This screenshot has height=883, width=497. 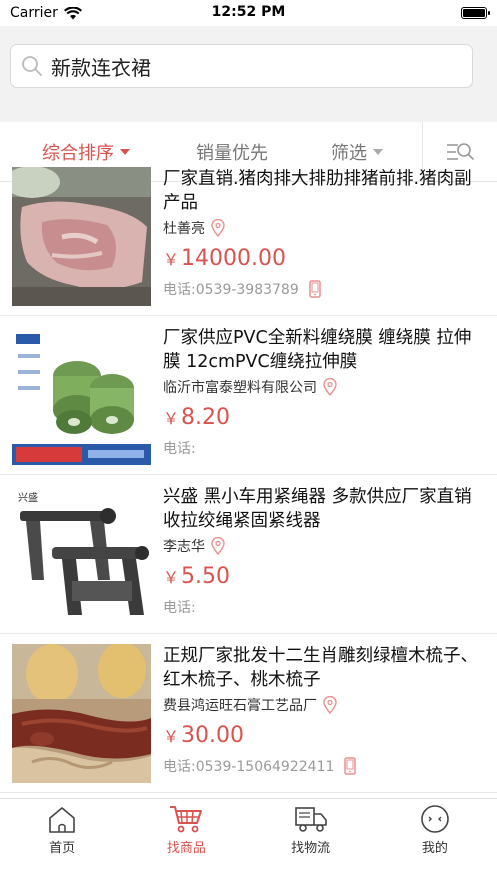 I want to click on tab-home: 首页, so click(x=62, y=830).